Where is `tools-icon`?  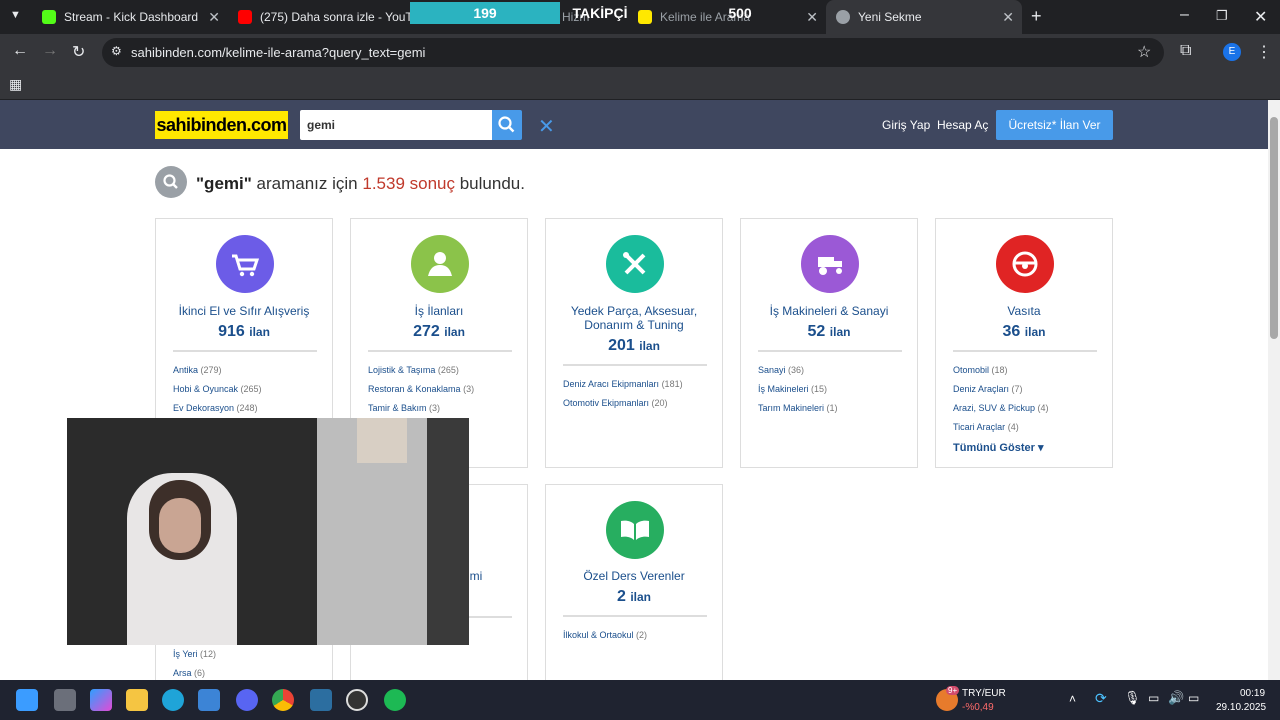
tools-icon is located at coordinates (635, 264).